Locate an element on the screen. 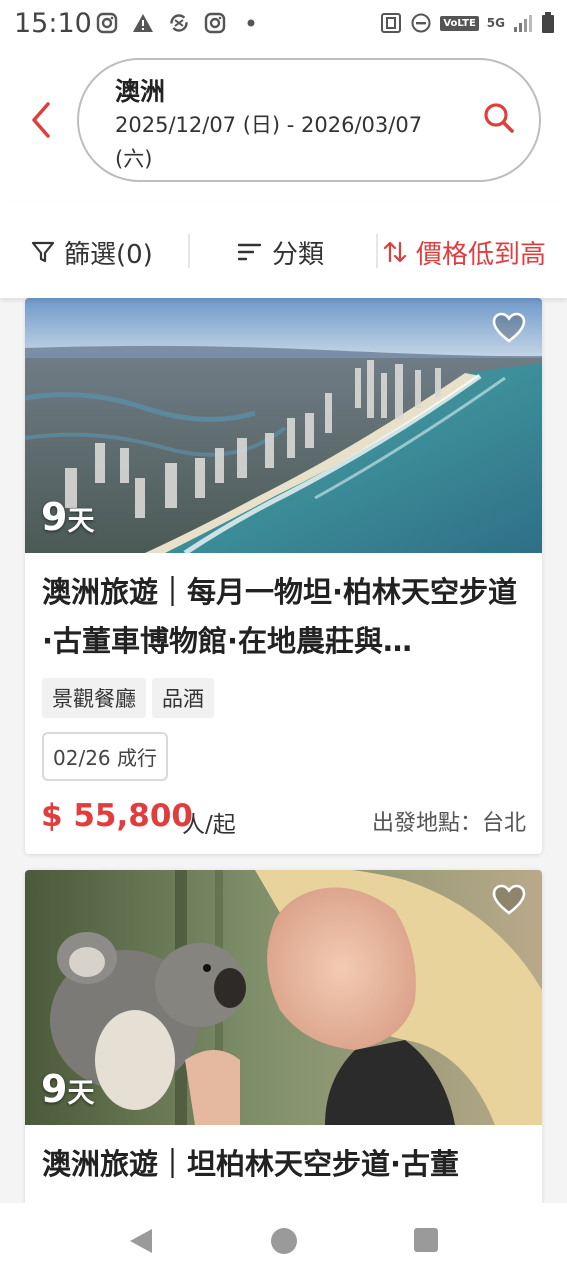 The width and height of the screenshot is (567, 1280). filter-icon is located at coordinates (43, 252).